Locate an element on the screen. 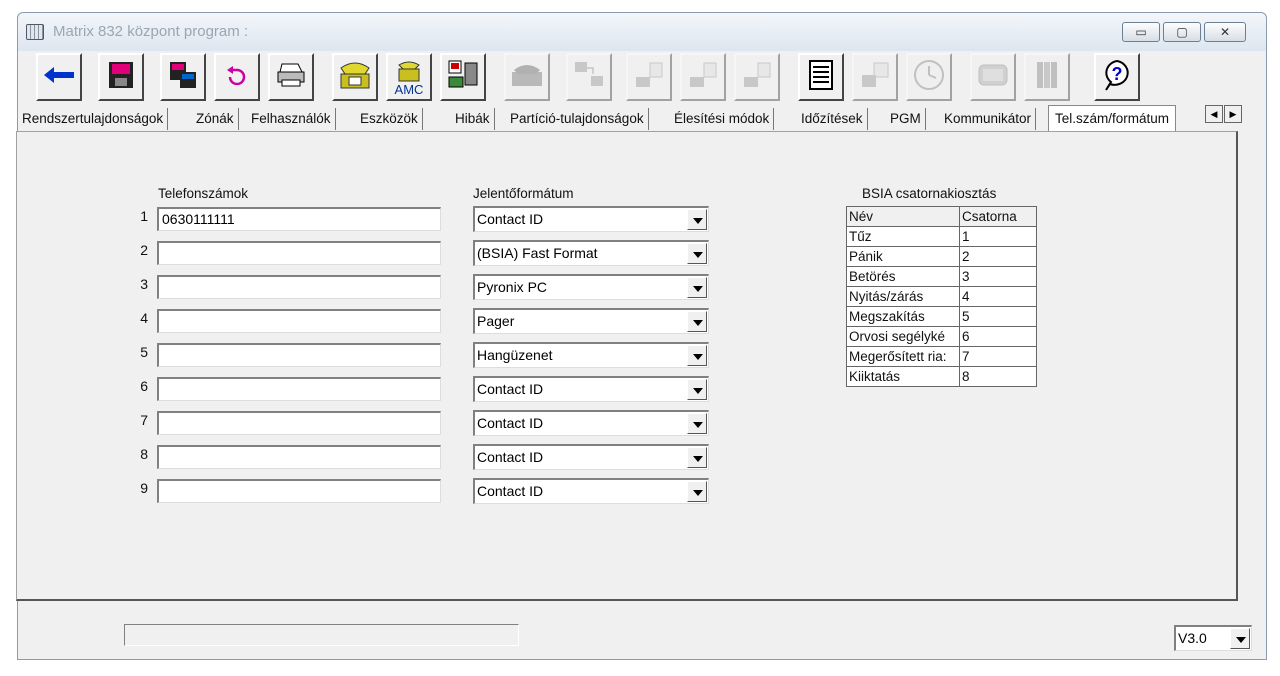  tab-6: Partíció-tulajdonságok is located at coordinates (577, 119).